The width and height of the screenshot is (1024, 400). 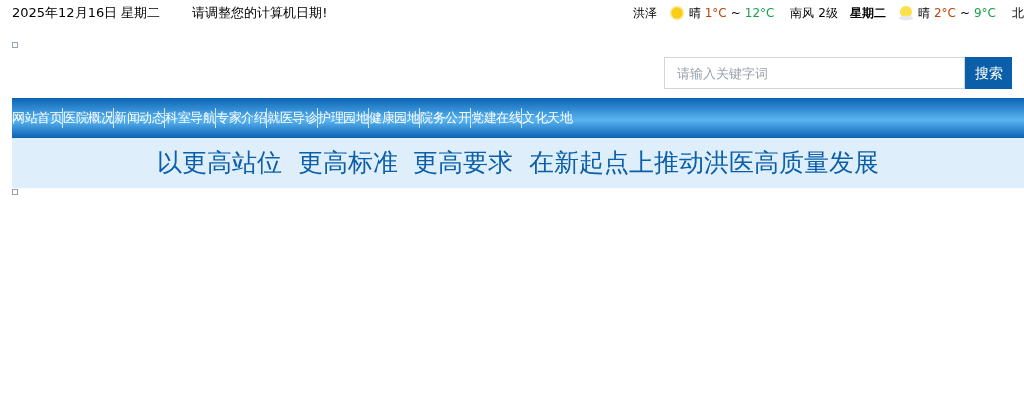 What do you see at coordinates (495, 118) in the screenshot?
I see `nav-link: 党建在线` at bounding box center [495, 118].